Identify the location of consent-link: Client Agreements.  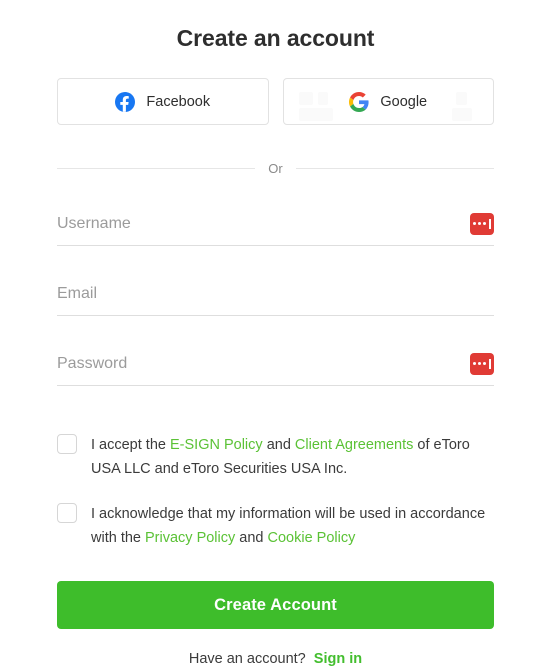
(354, 445).